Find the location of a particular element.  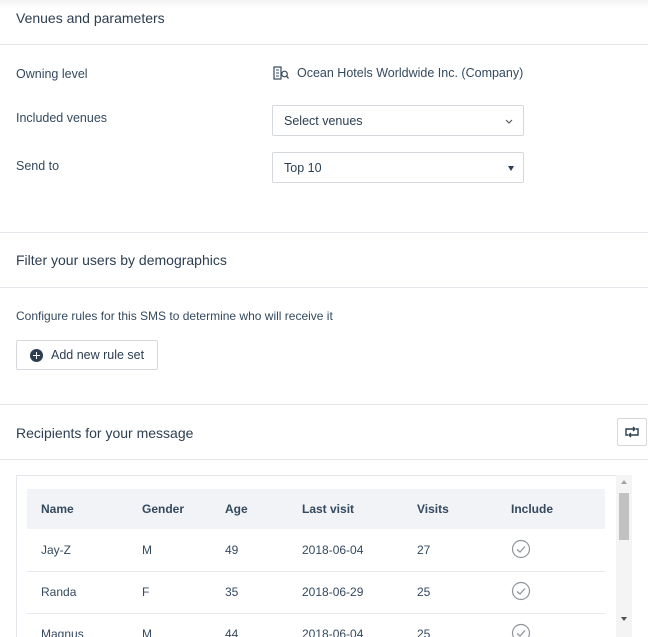

cell-age: 44 is located at coordinates (232, 632).